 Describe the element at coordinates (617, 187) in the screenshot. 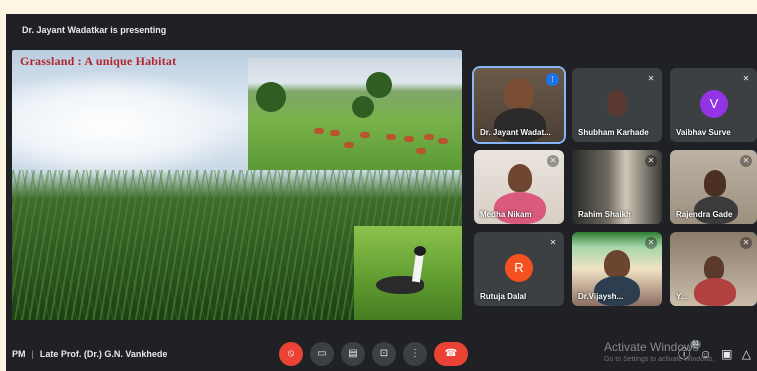

I see `participant-tile: ✕ Rahim Shaikh` at that location.